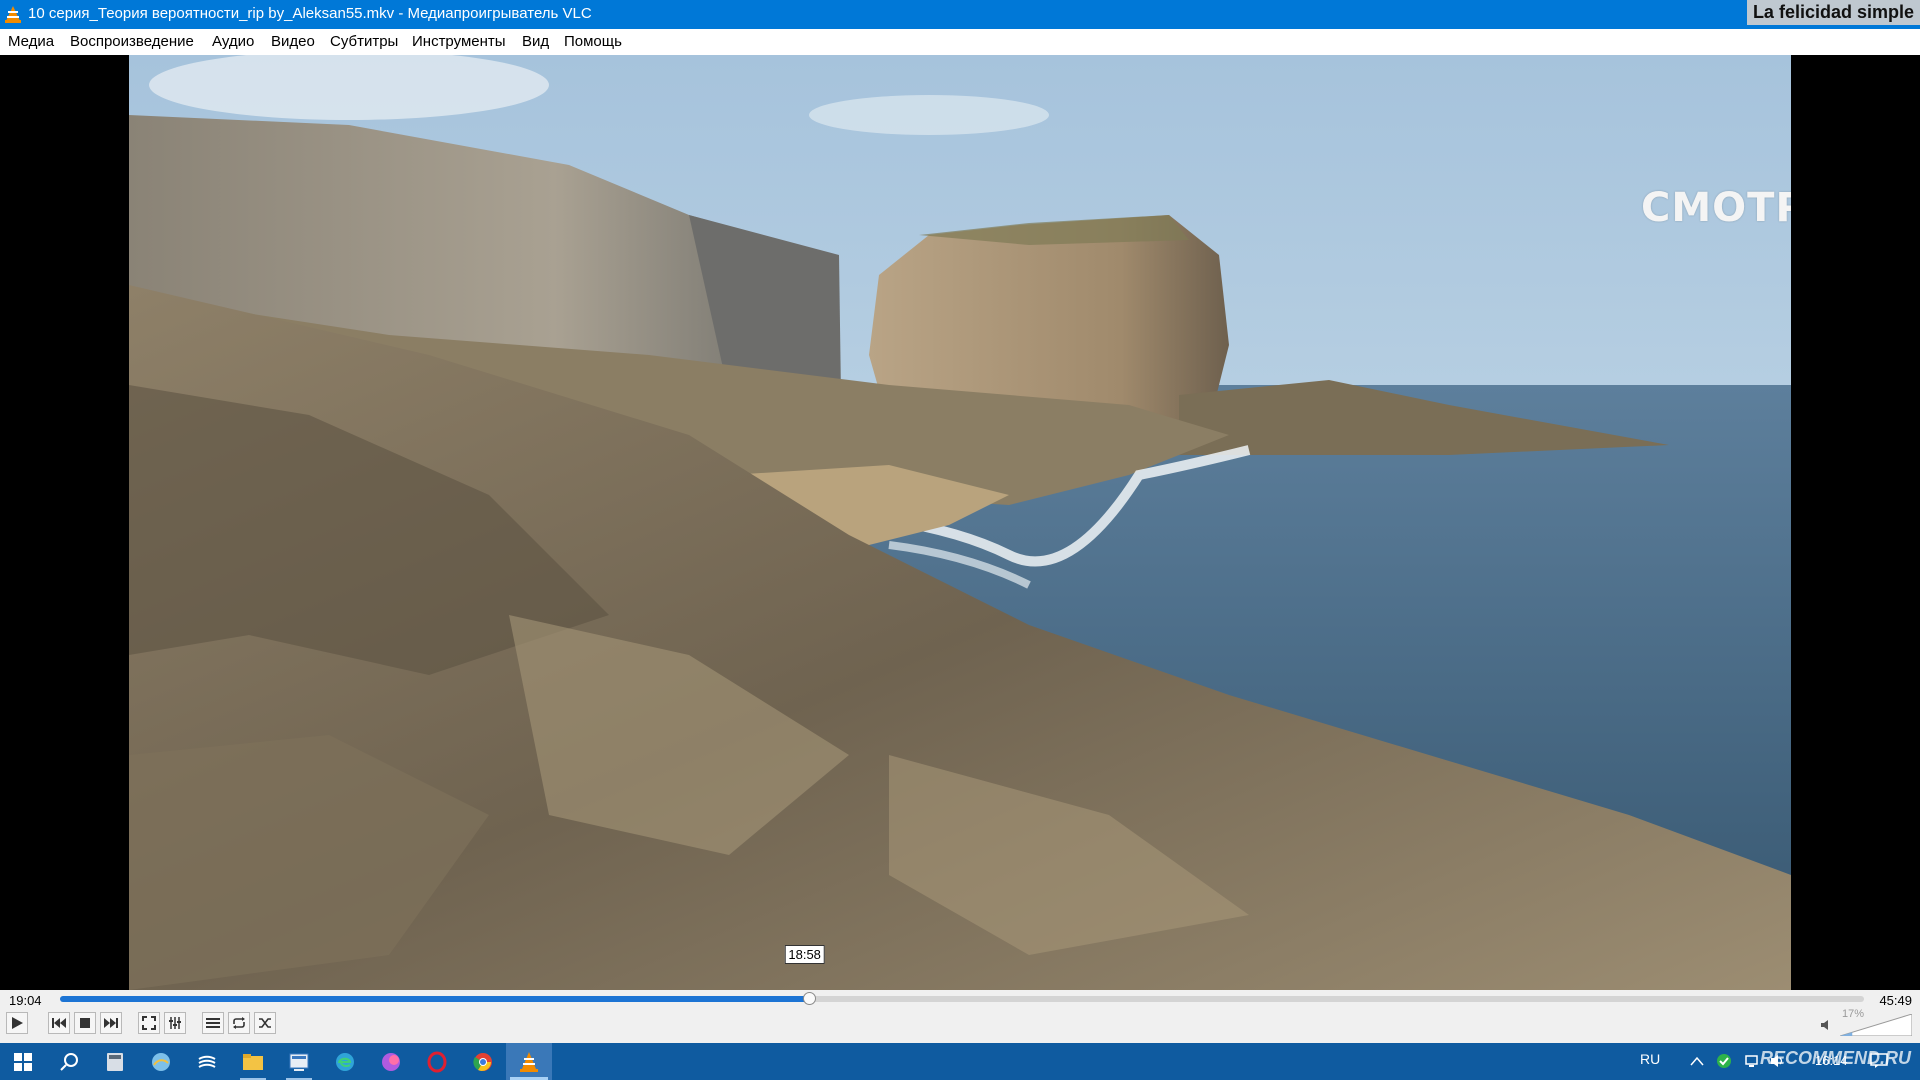 The width and height of the screenshot is (1920, 1080). Describe the element at coordinates (593, 42) in the screenshot. I see `menu-help: Помощь` at that location.